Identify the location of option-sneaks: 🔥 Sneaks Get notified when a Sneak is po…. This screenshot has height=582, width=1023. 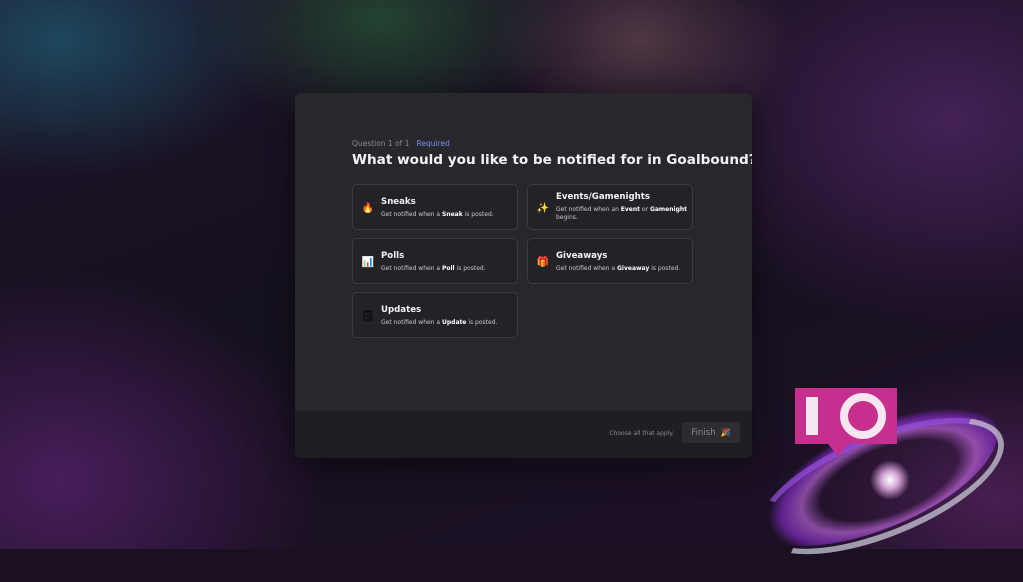
(435, 207).